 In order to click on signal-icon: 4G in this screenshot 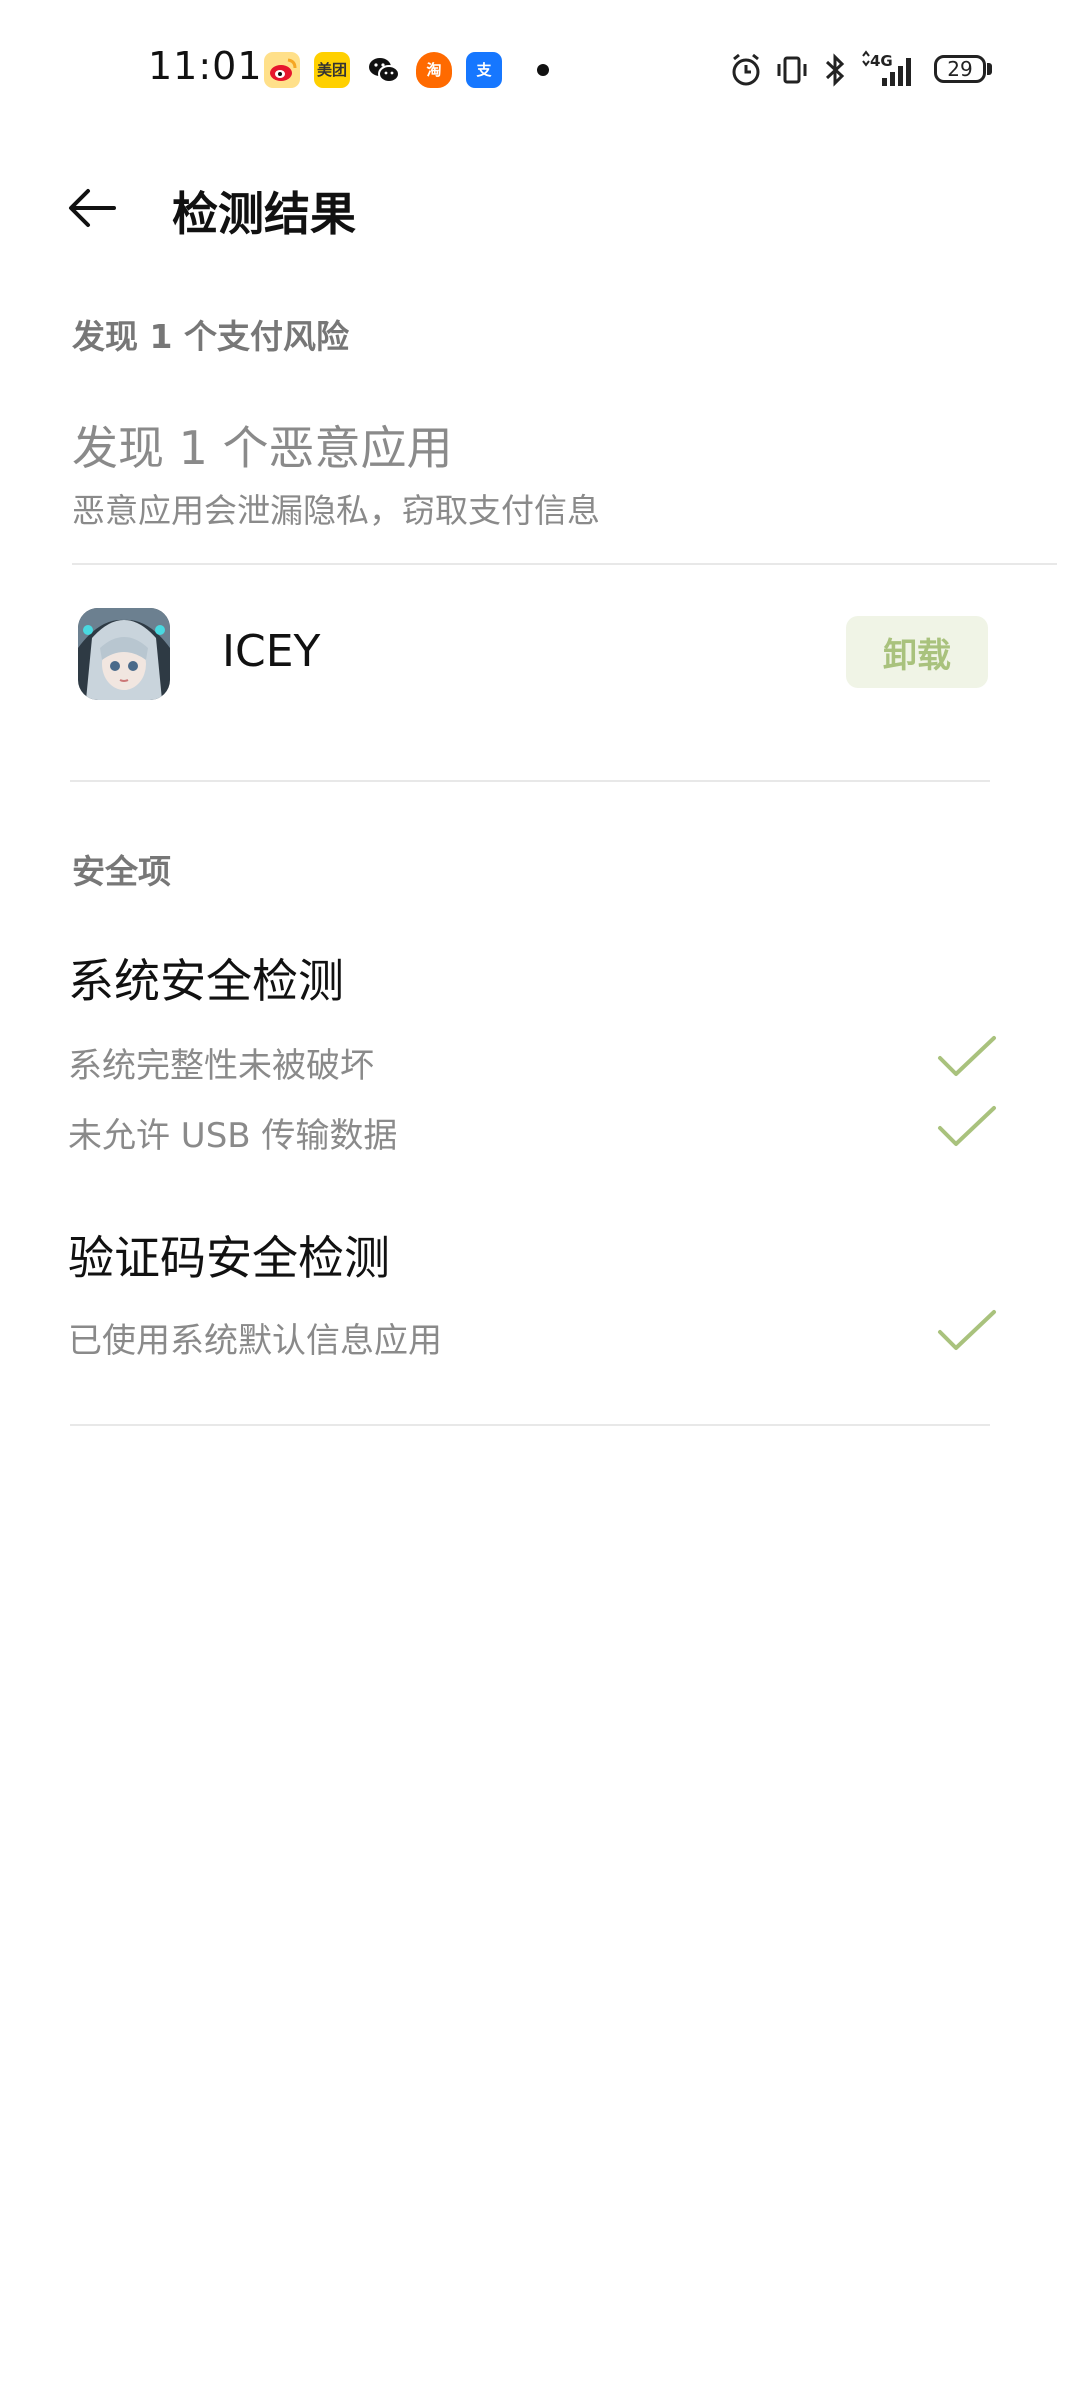, I will do `click(886, 68)`.